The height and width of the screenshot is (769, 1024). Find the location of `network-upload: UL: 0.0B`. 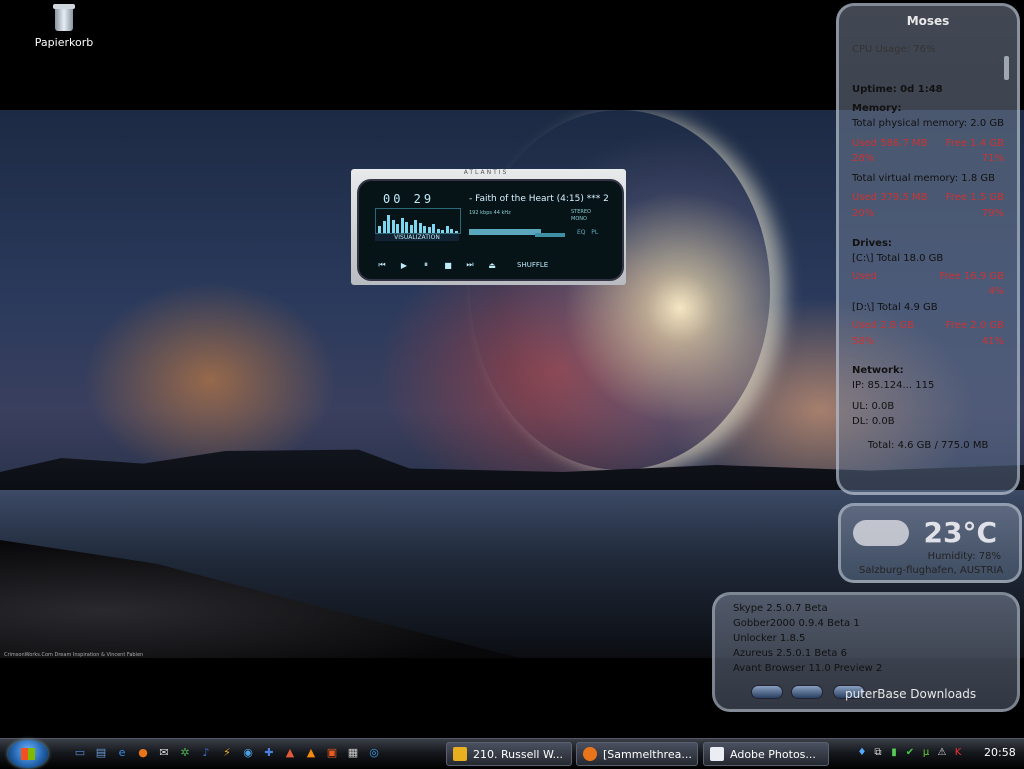

network-upload: UL: 0.0B is located at coordinates (873, 406).